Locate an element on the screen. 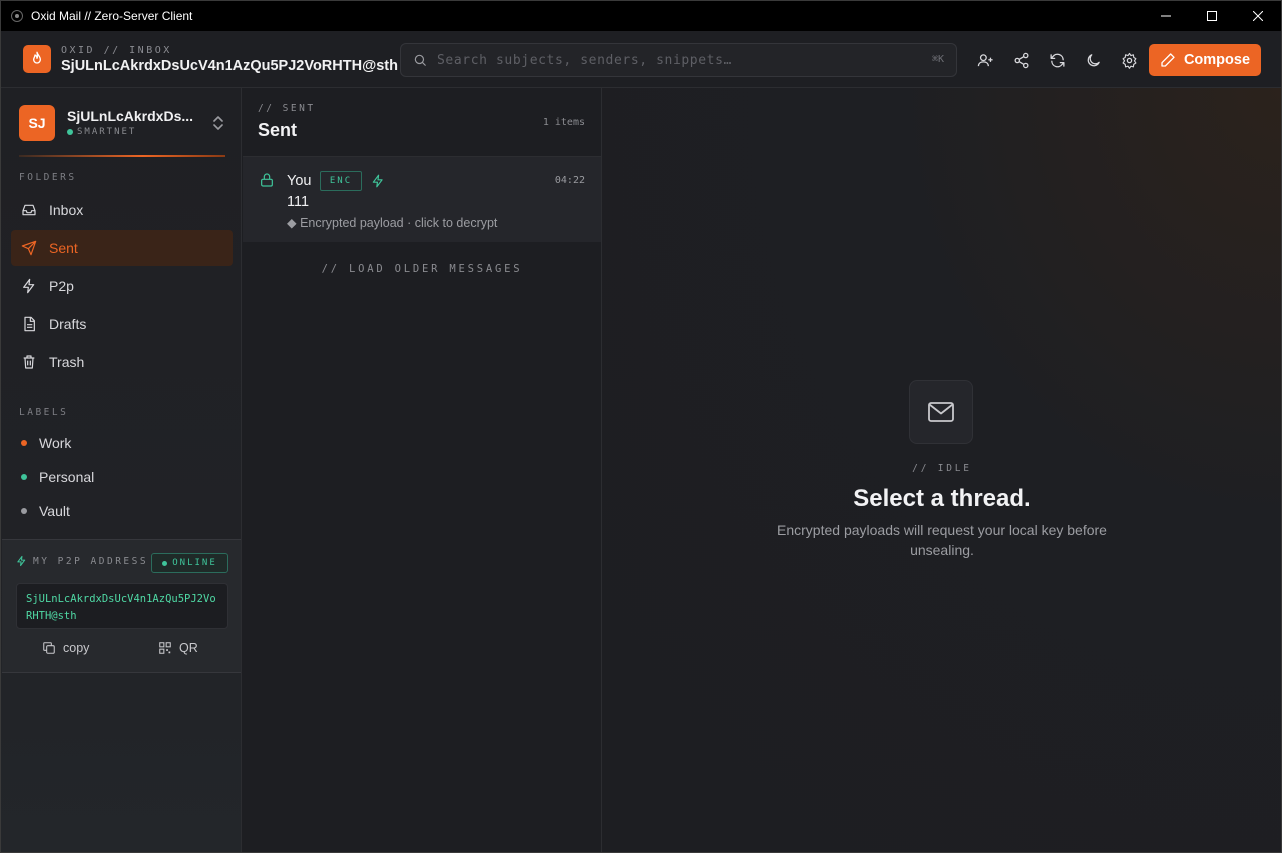 This screenshot has height=853, width=1282. compose-button: Compose is located at coordinates (1205, 60).